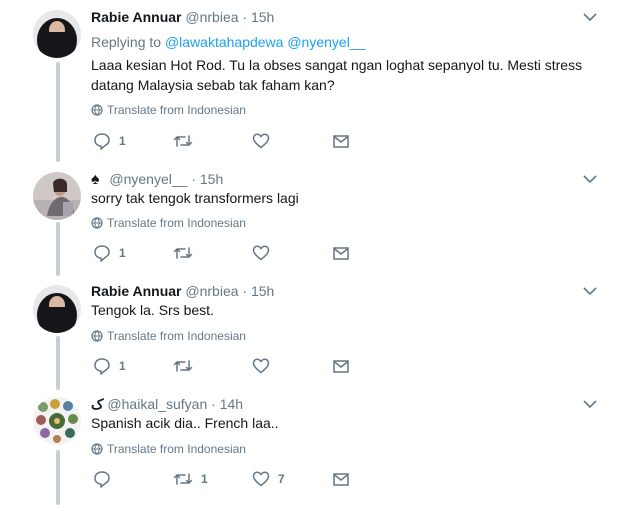  I want to click on like-count: 7, so click(281, 479).